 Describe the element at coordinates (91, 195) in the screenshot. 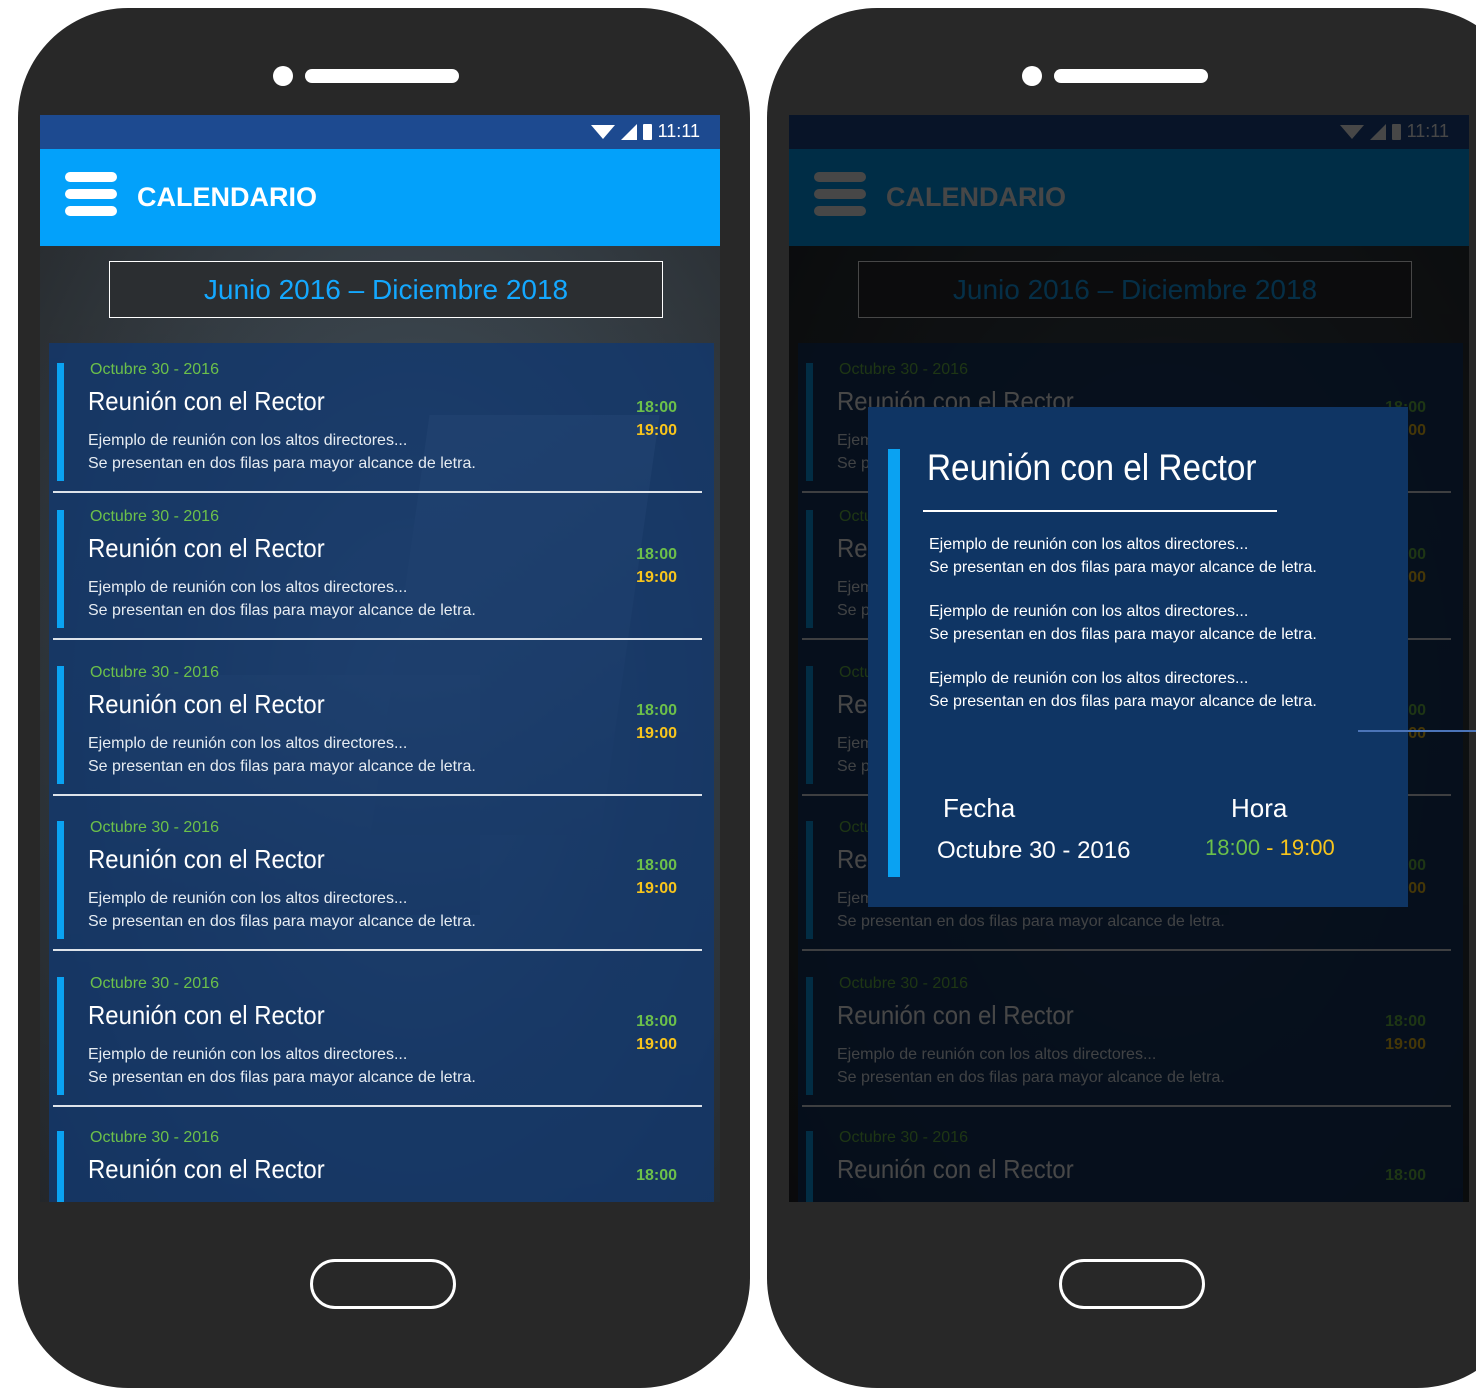

I see `hamburger-menu-icon` at that location.